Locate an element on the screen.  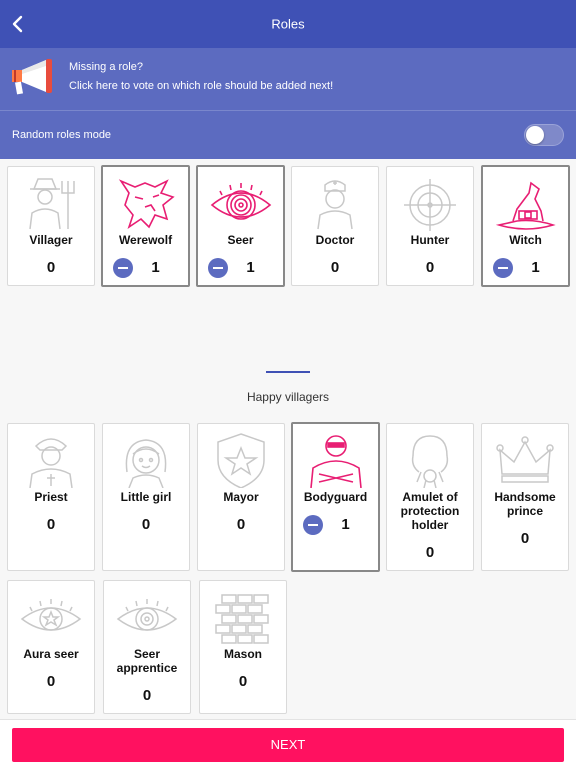
werewolf-head-icon is located at coordinates (146, 204).